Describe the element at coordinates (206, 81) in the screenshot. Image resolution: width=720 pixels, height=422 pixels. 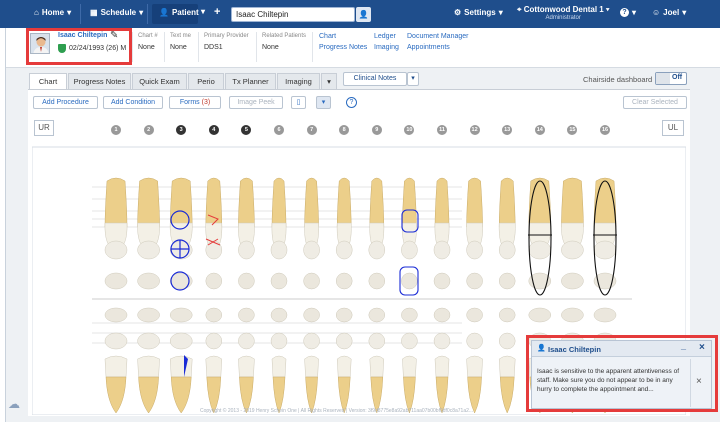
I see `tab-perio: Perio` at that location.